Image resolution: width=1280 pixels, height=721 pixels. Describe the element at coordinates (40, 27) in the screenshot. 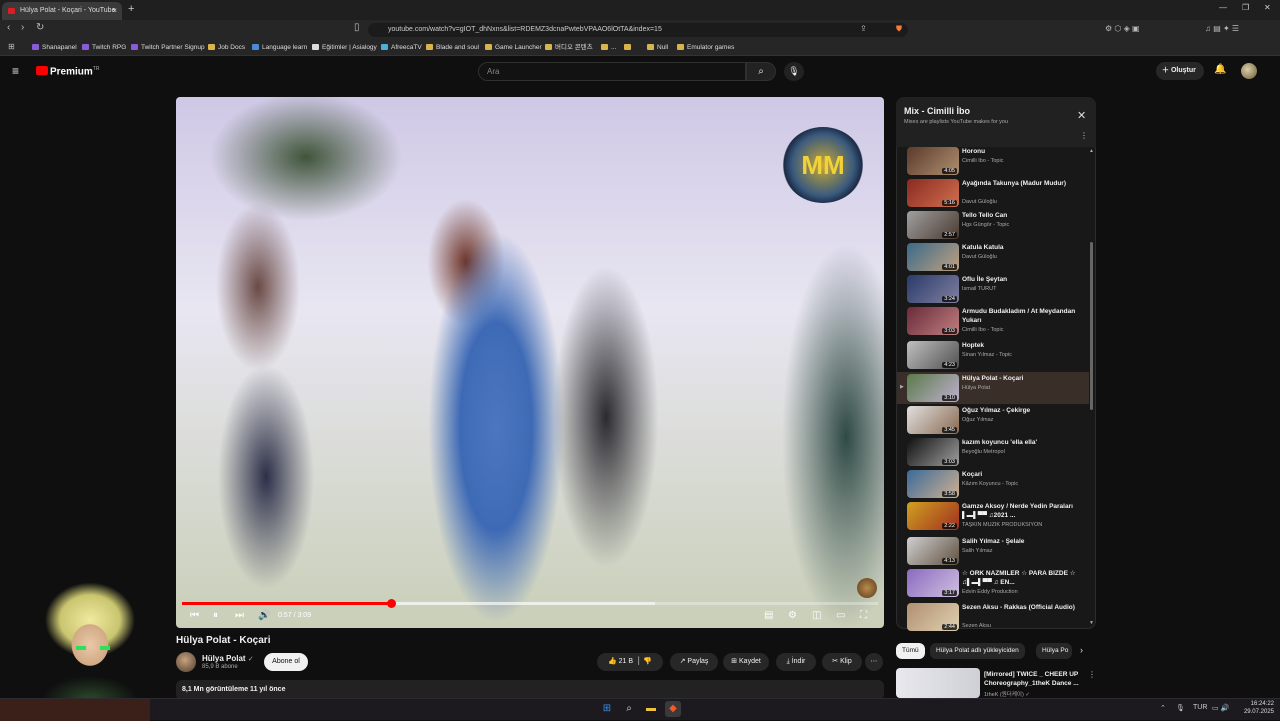

I see `reload-icon: ↻` at that location.